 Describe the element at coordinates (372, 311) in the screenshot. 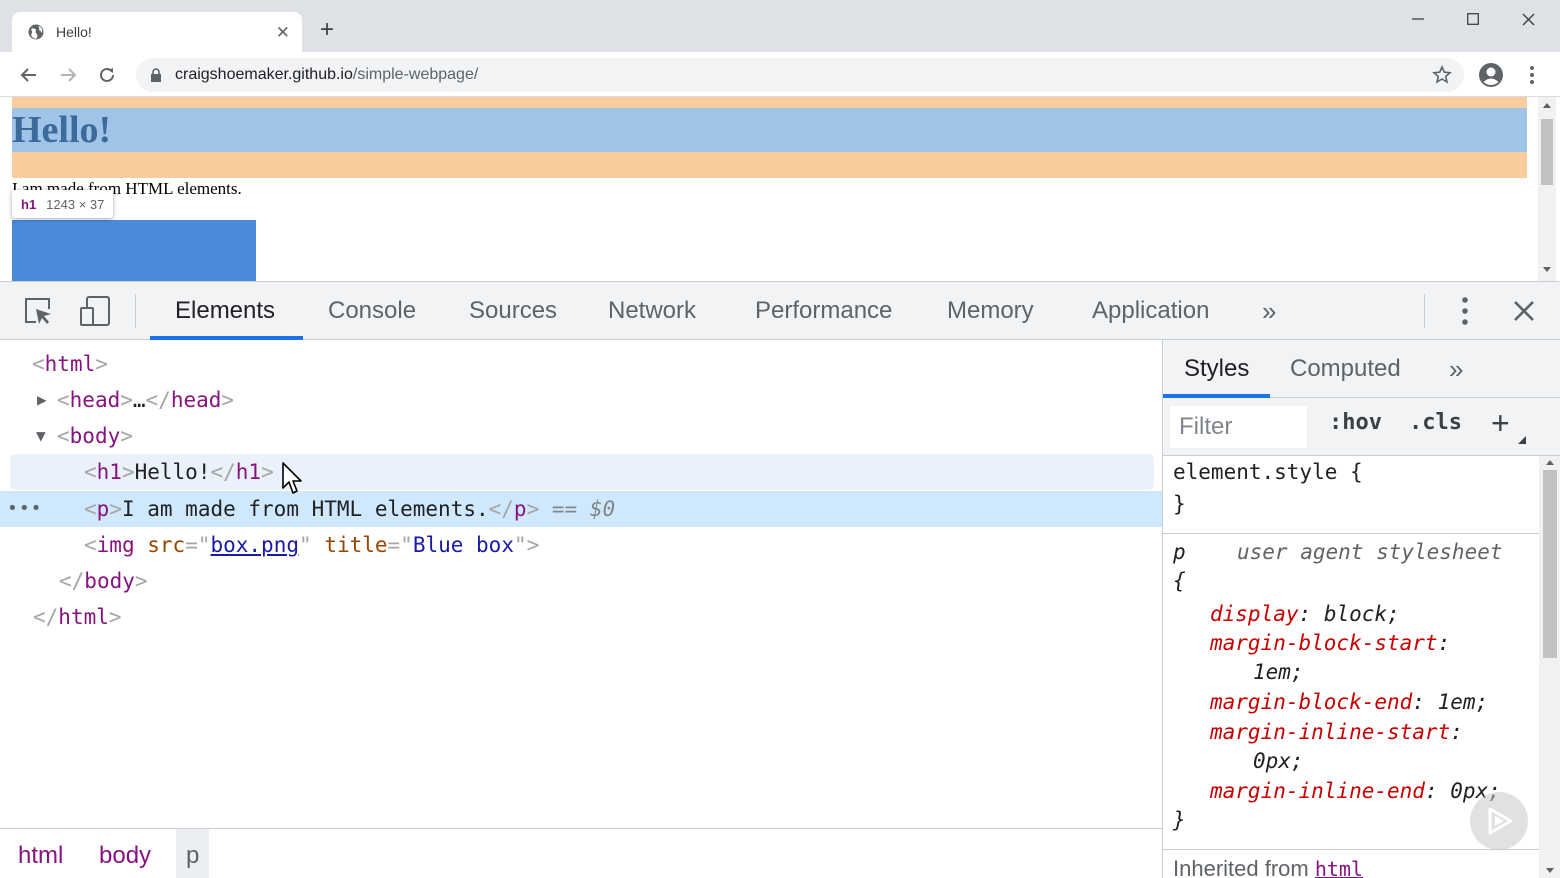

I see `tab-console: Console` at that location.